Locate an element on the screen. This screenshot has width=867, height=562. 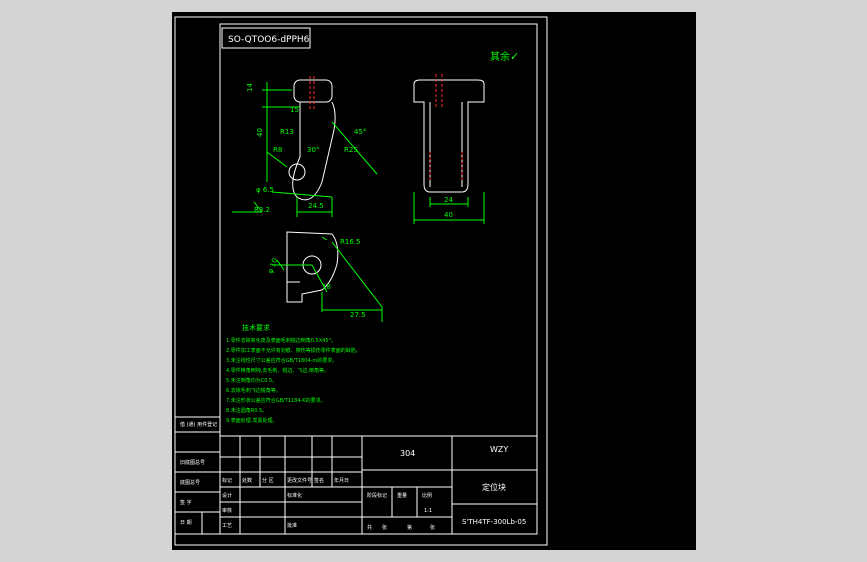
tb-label: 标准化 is located at coordinates (294, 495).